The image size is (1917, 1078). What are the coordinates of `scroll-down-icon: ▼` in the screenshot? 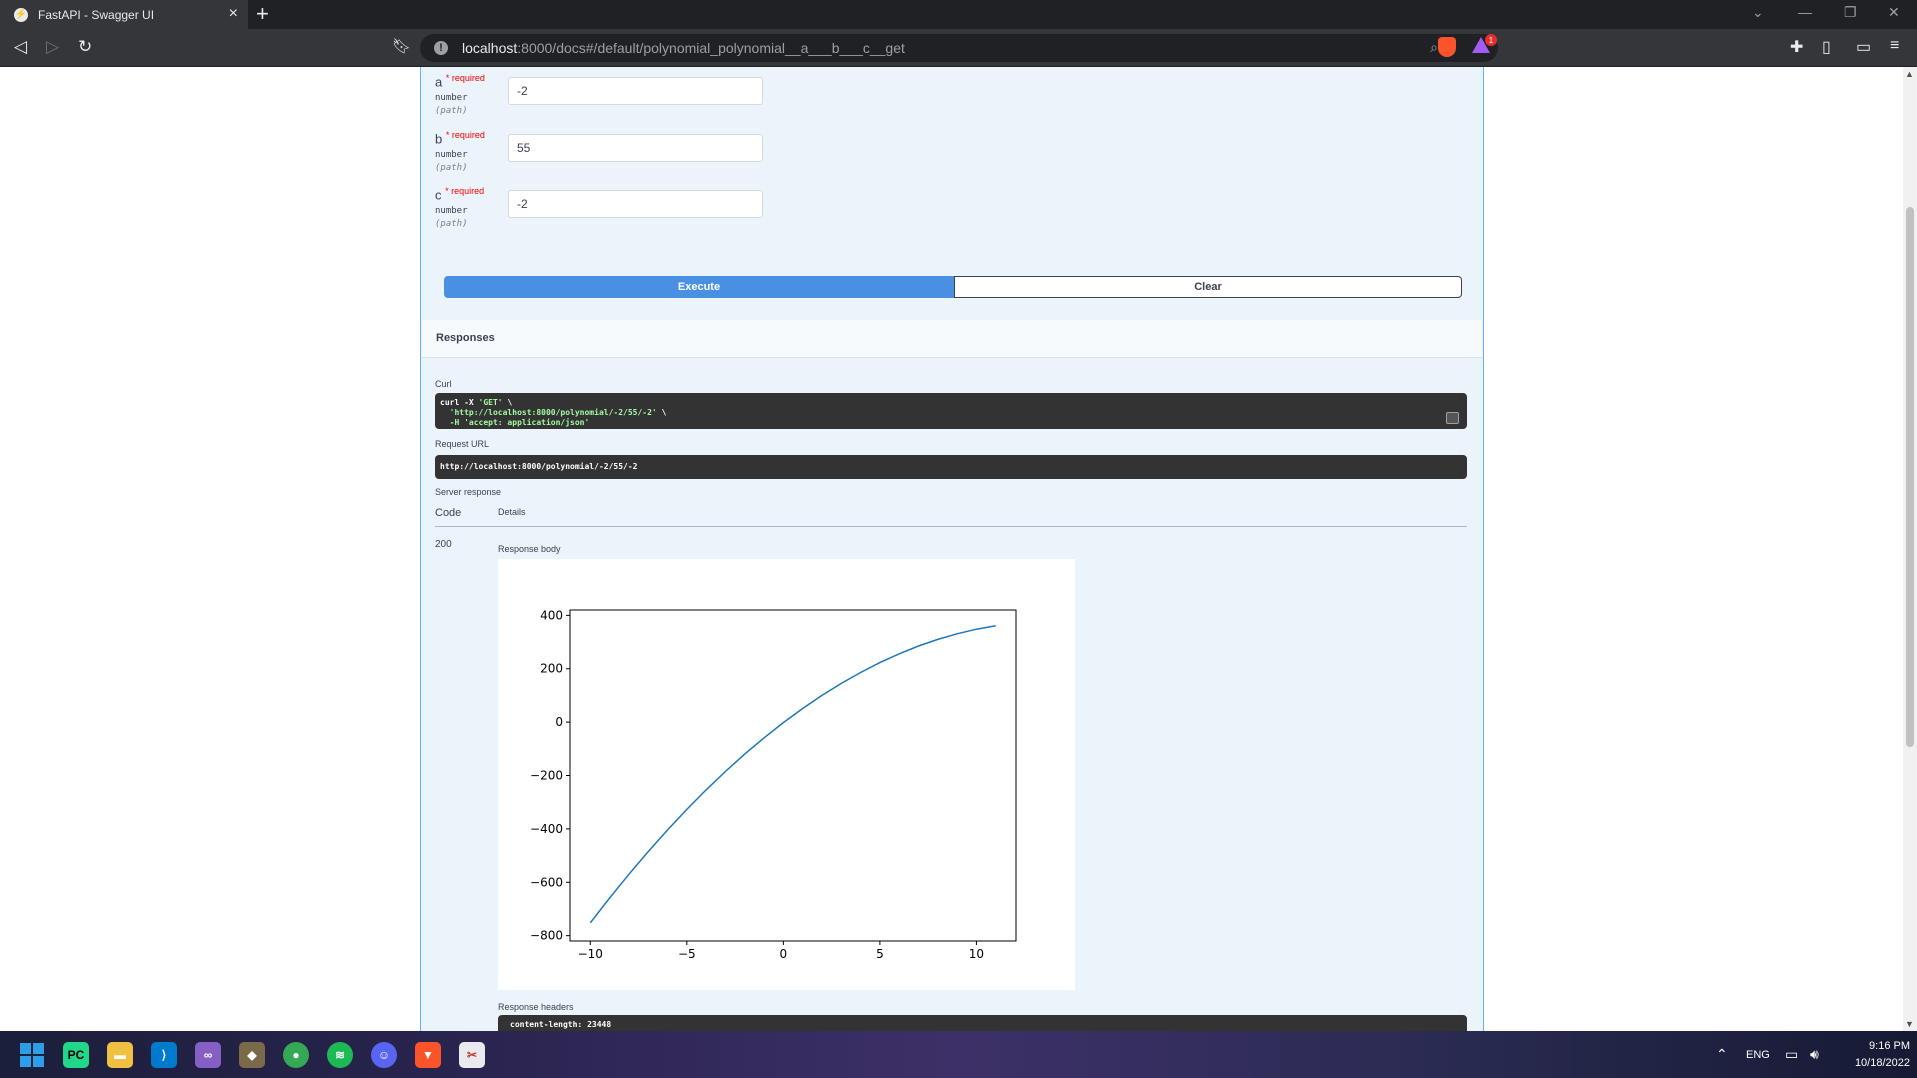 It's located at (1909, 1024).